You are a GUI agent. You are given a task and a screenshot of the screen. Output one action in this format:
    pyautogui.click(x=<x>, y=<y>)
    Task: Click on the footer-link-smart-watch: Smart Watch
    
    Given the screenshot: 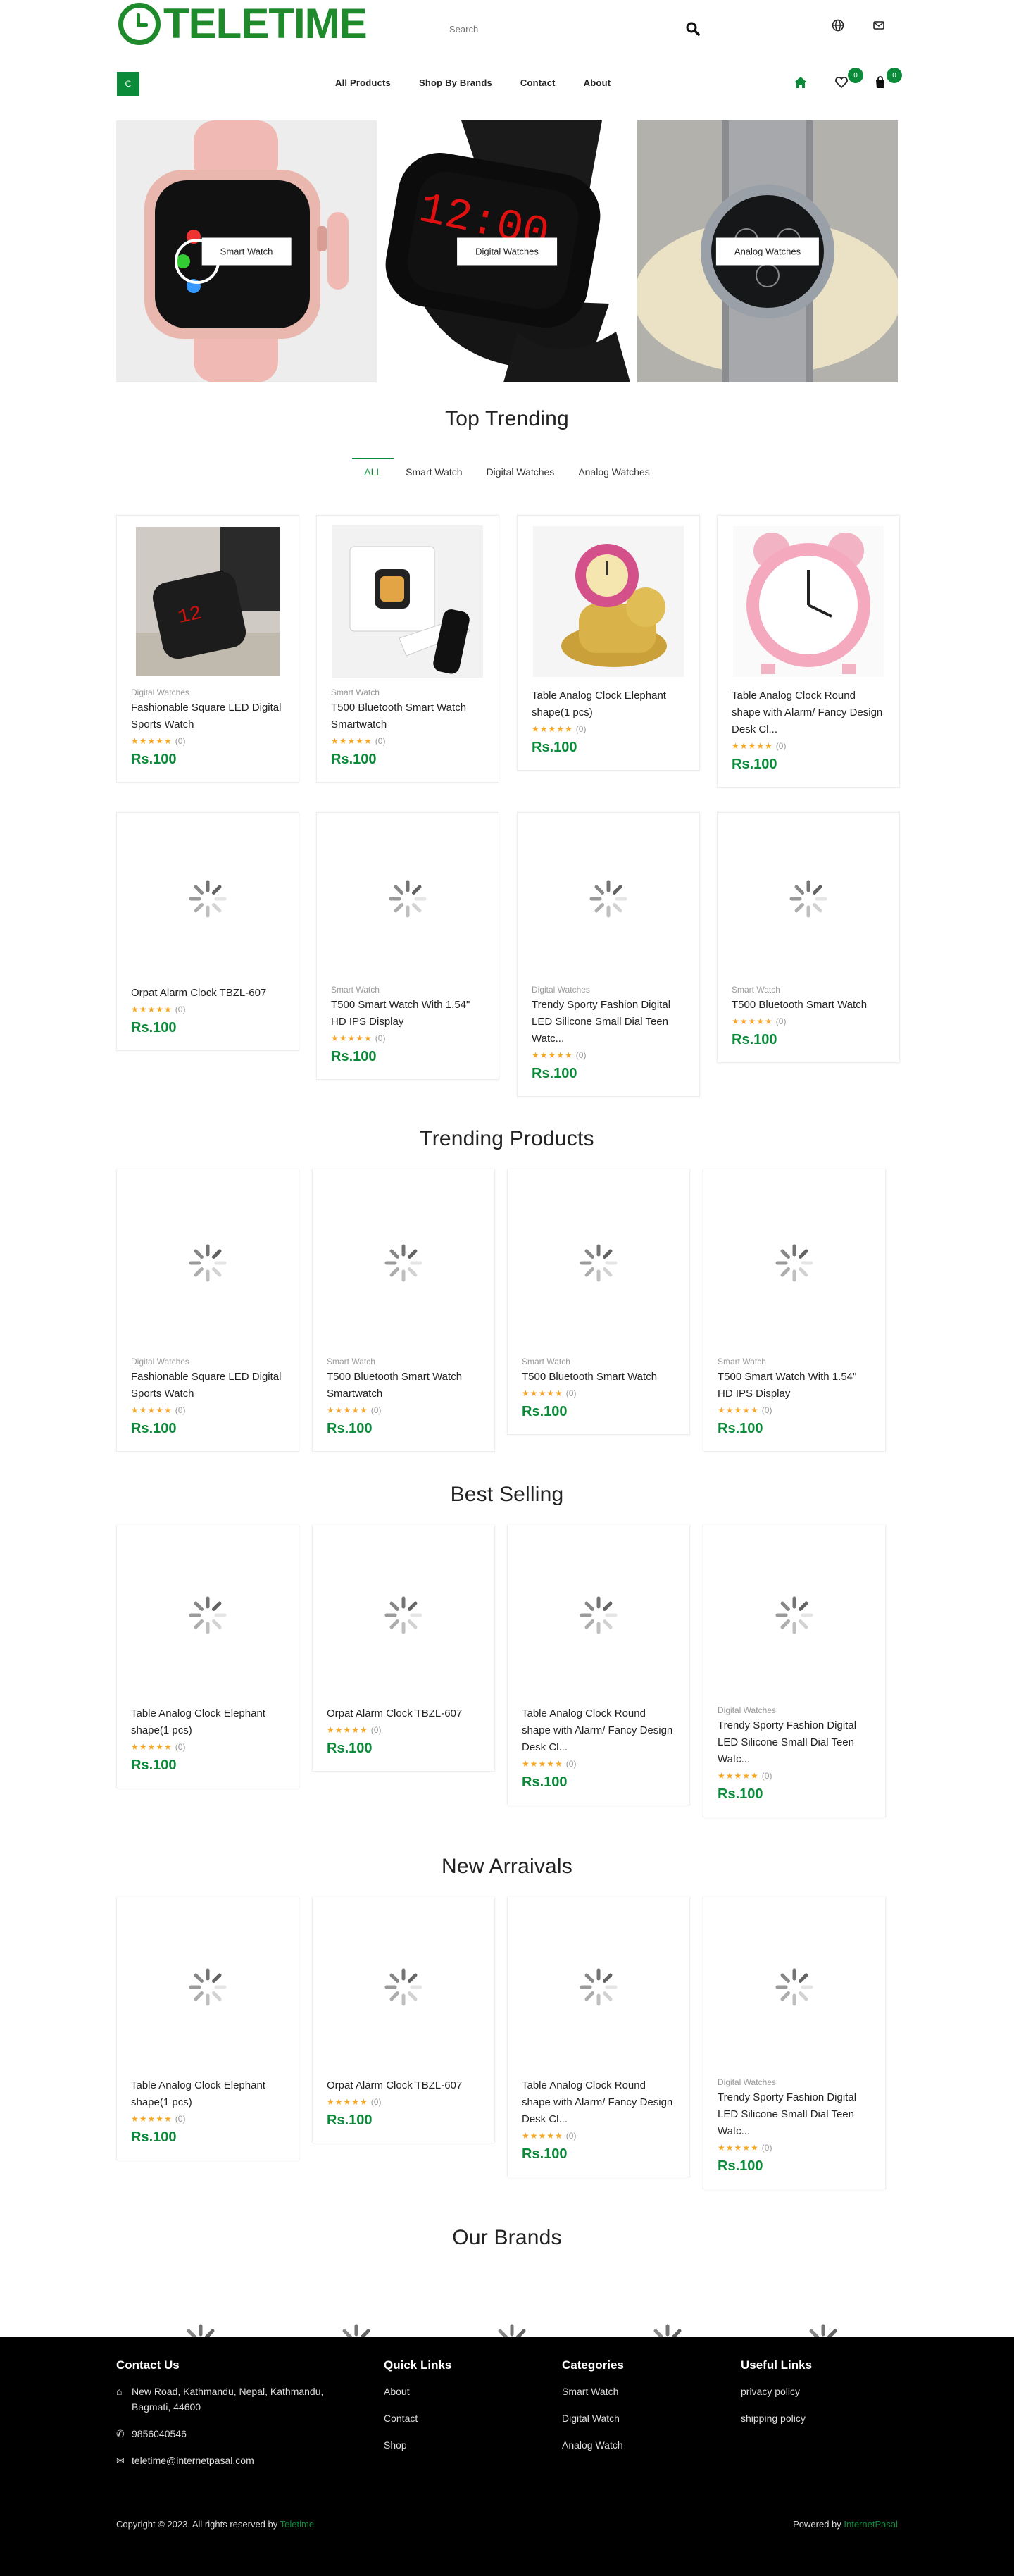 What is the action you would take?
    pyautogui.click(x=593, y=2391)
    